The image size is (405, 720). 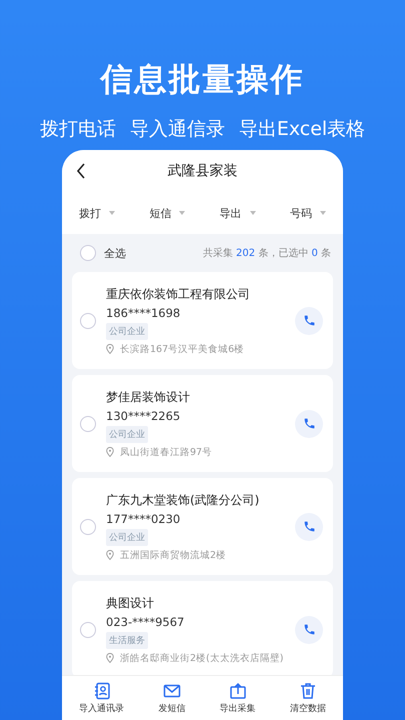 I want to click on select-all-label: 全选, so click(x=115, y=253).